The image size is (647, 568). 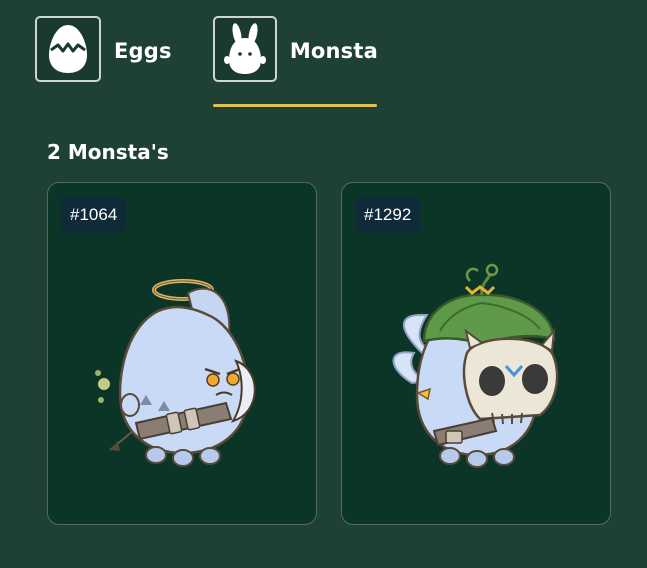 What do you see at coordinates (143, 51) in the screenshot?
I see `tab-eggs-label: Eggs` at bounding box center [143, 51].